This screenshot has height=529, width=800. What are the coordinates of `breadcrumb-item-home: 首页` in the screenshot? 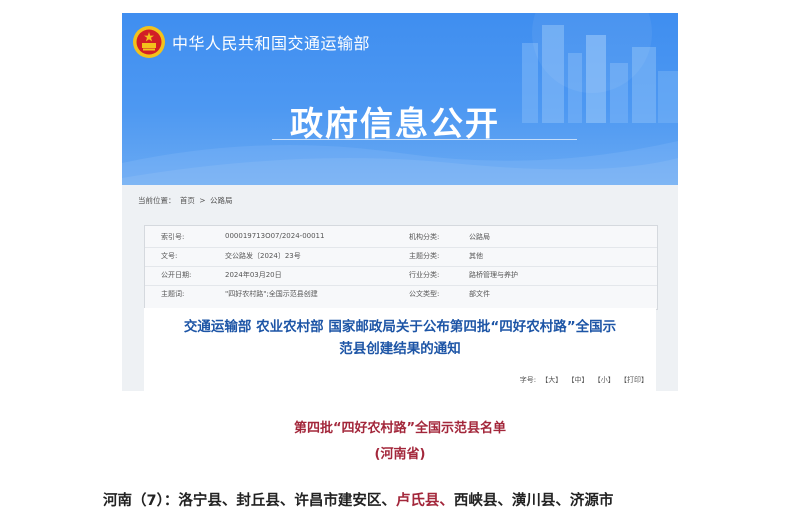 It's located at (187, 200).